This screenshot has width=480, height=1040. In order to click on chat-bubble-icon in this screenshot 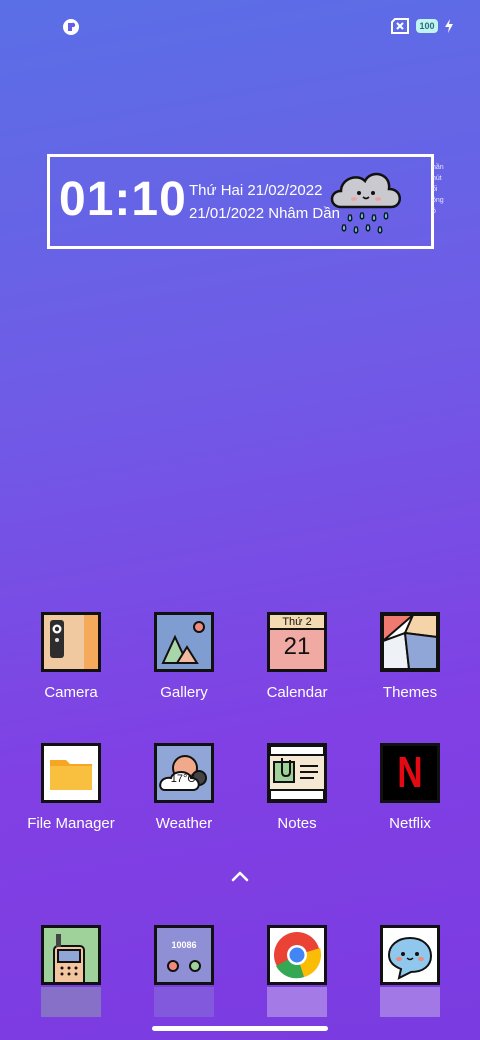, I will do `click(410, 955)`.